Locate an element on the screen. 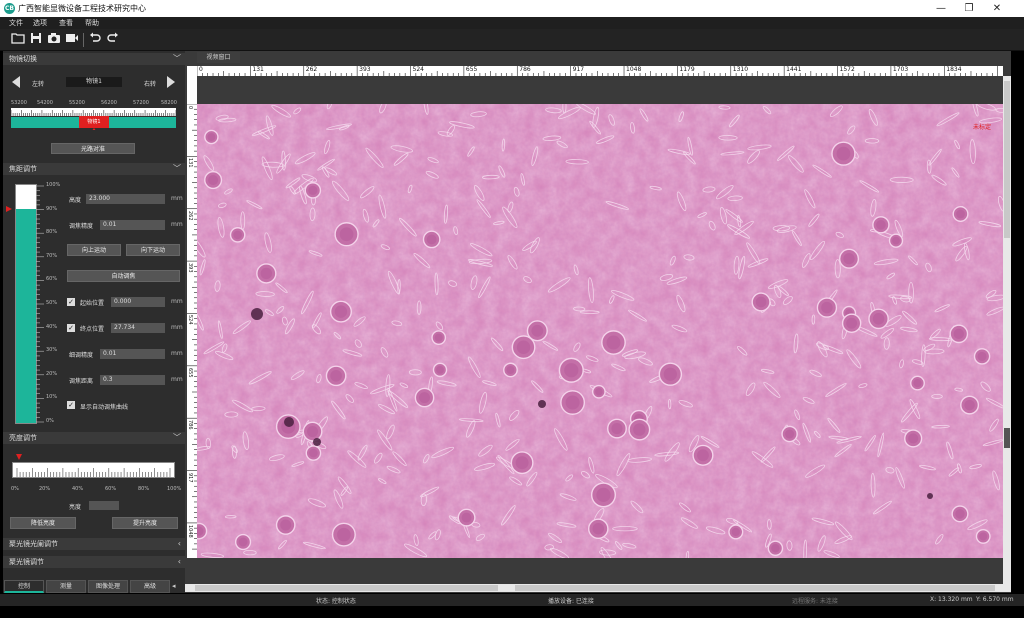 The image size is (1024, 618). maximize-button: ❐ is located at coordinates (969, 8).